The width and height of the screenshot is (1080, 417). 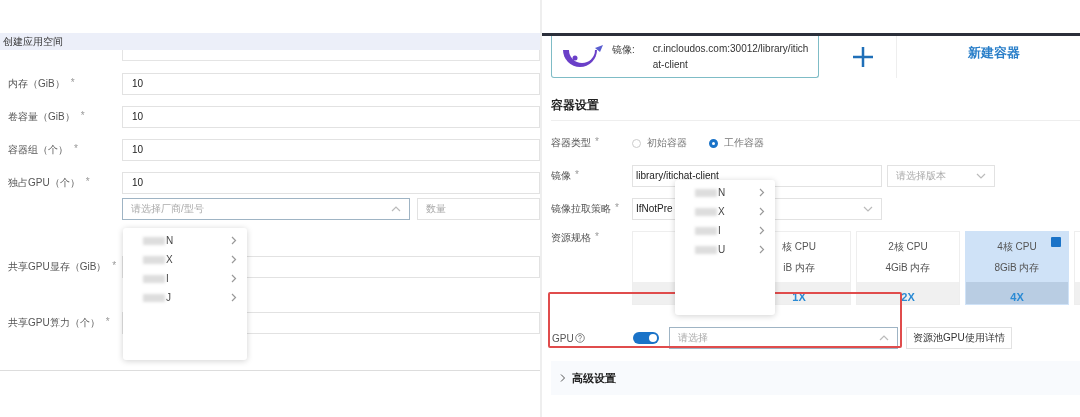 What do you see at coordinates (57, 267) in the screenshot?
I see `field-label: 共享GPU显存（GiB）` at bounding box center [57, 267].